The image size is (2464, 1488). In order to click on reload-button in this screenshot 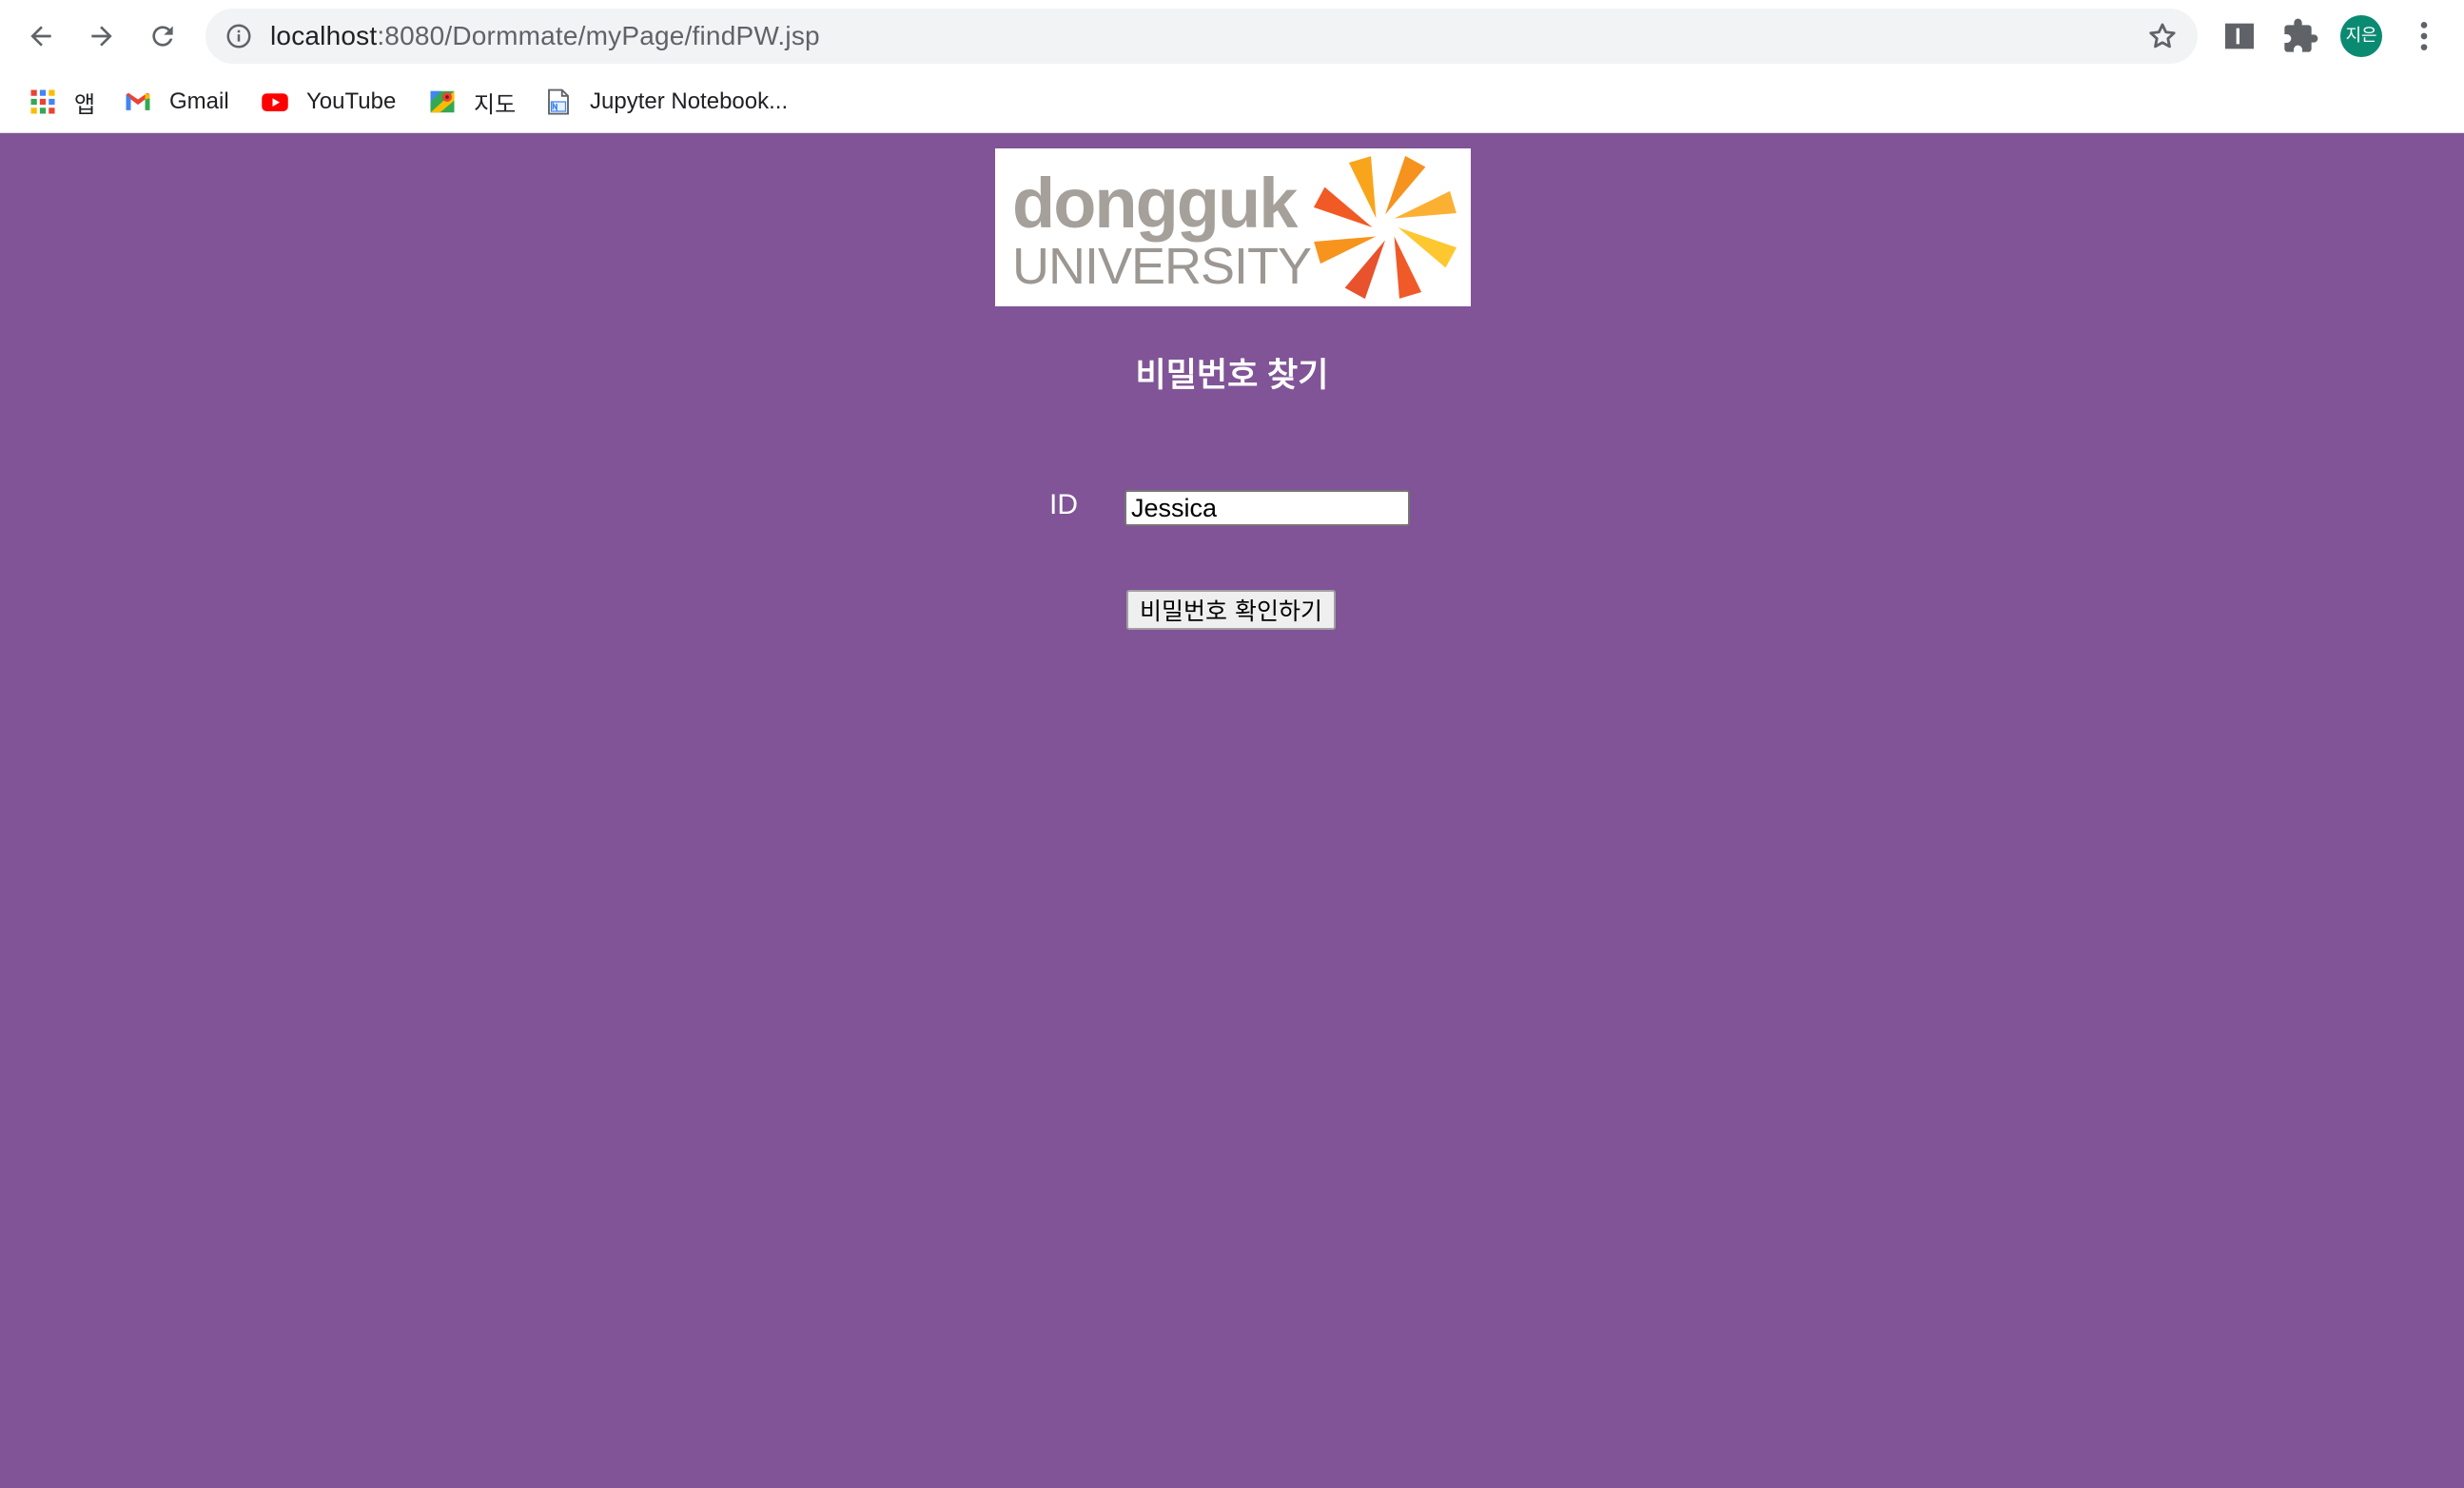, I will do `click(162, 36)`.